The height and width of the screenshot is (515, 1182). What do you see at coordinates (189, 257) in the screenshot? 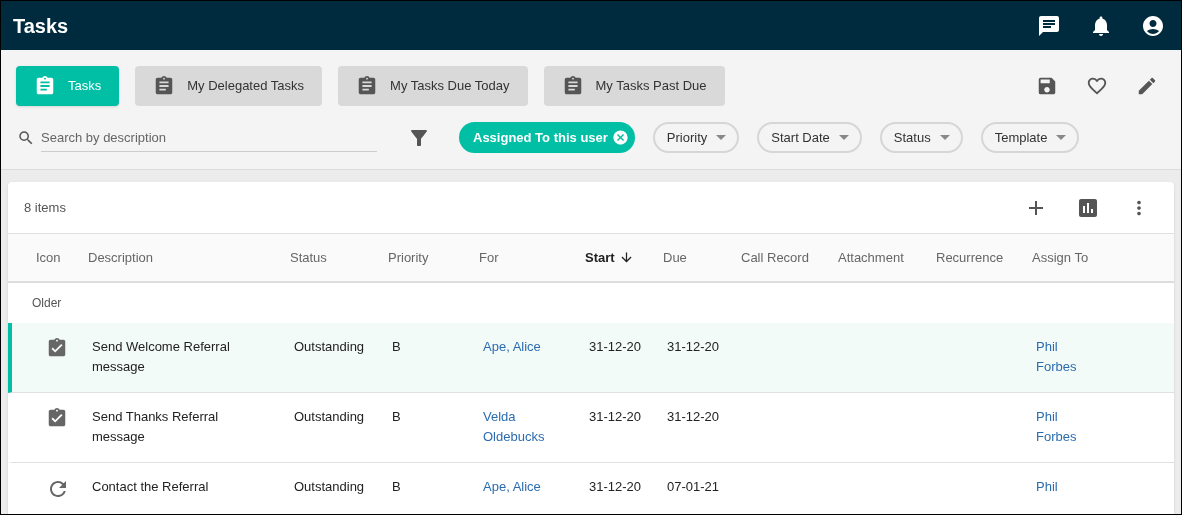
I see `column-header: Description` at bounding box center [189, 257].